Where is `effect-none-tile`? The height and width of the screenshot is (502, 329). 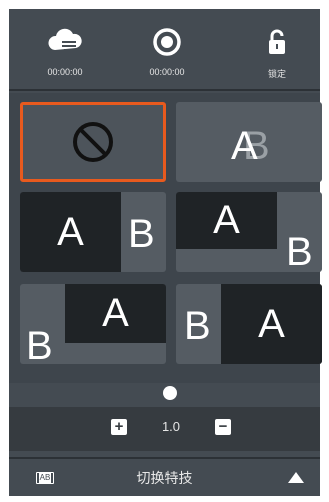 effect-none-tile is located at coordinates (93, 142).